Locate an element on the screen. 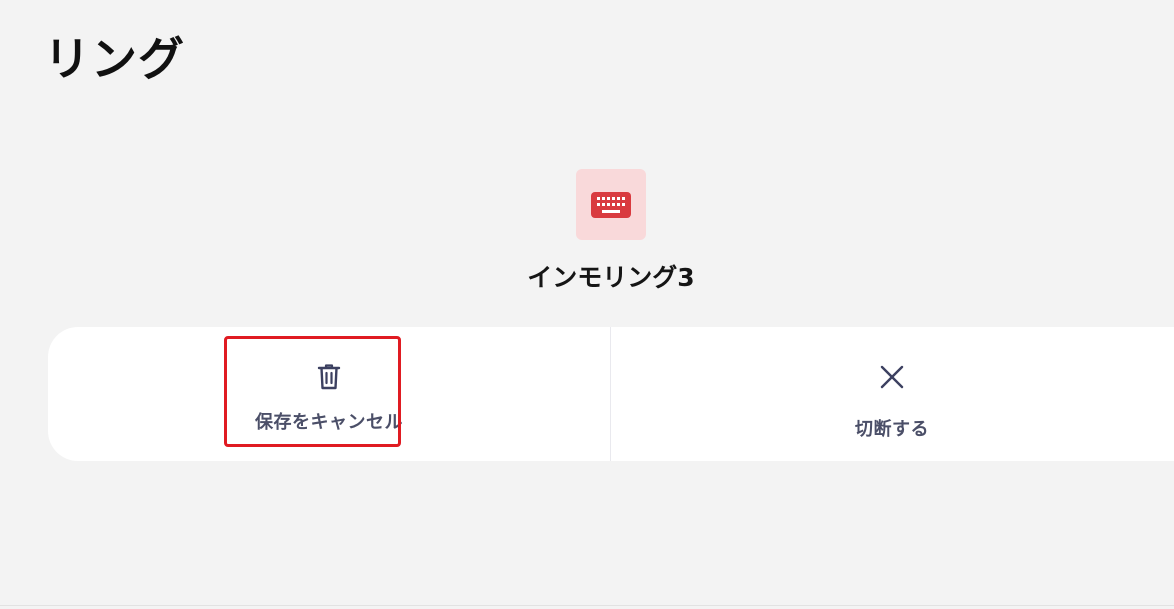 This screenshot has height=609, width=1174. close-icon-wrapper is located at coordinates (892, 377).